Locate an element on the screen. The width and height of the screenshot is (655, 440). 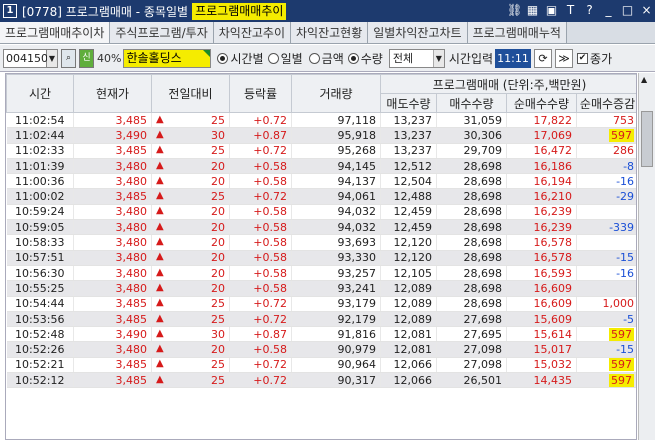
help-icon: ? is located at coordinates (589, 10).